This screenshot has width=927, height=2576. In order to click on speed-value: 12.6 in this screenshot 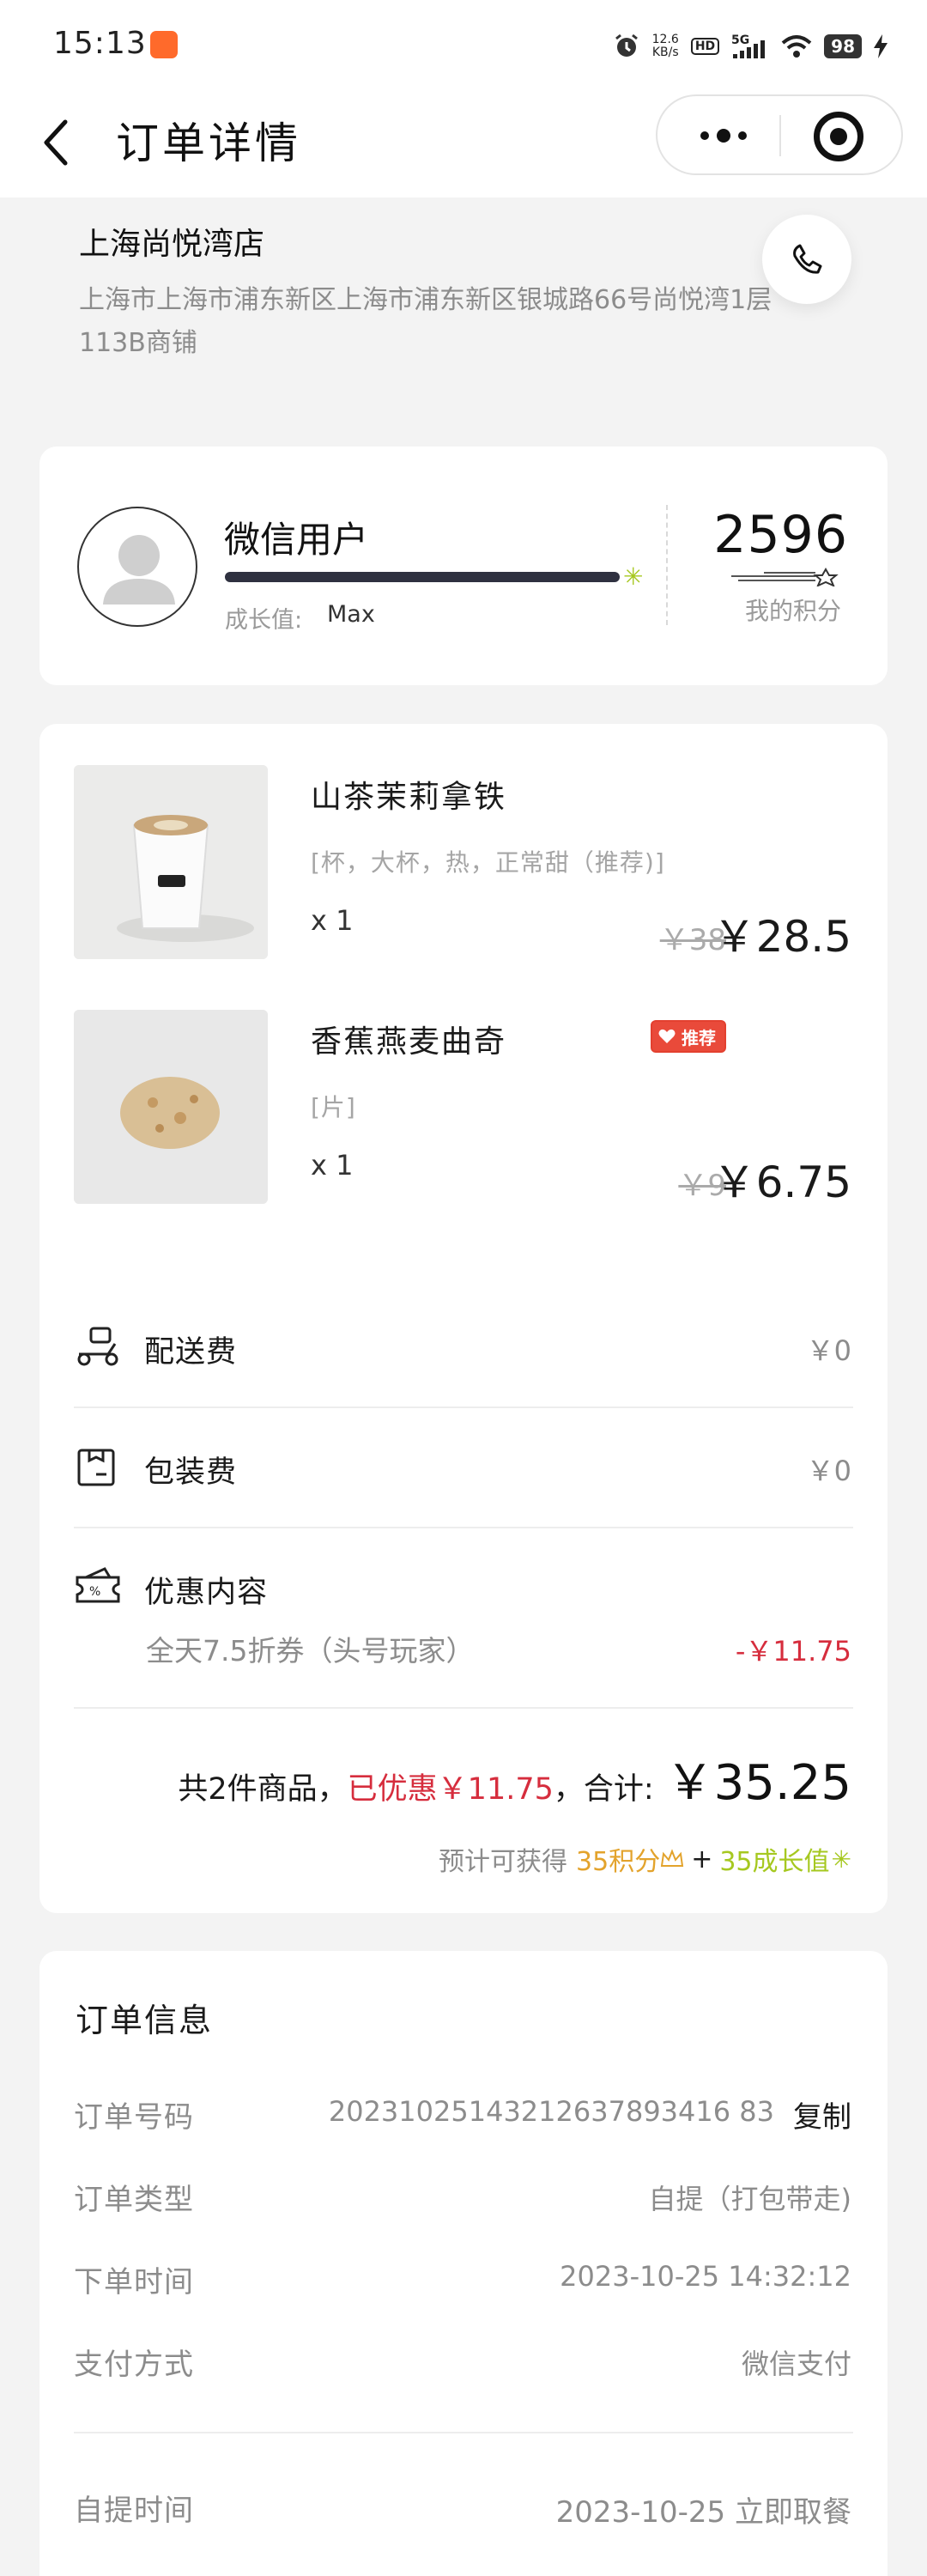, I will do `click(665, 40)`.